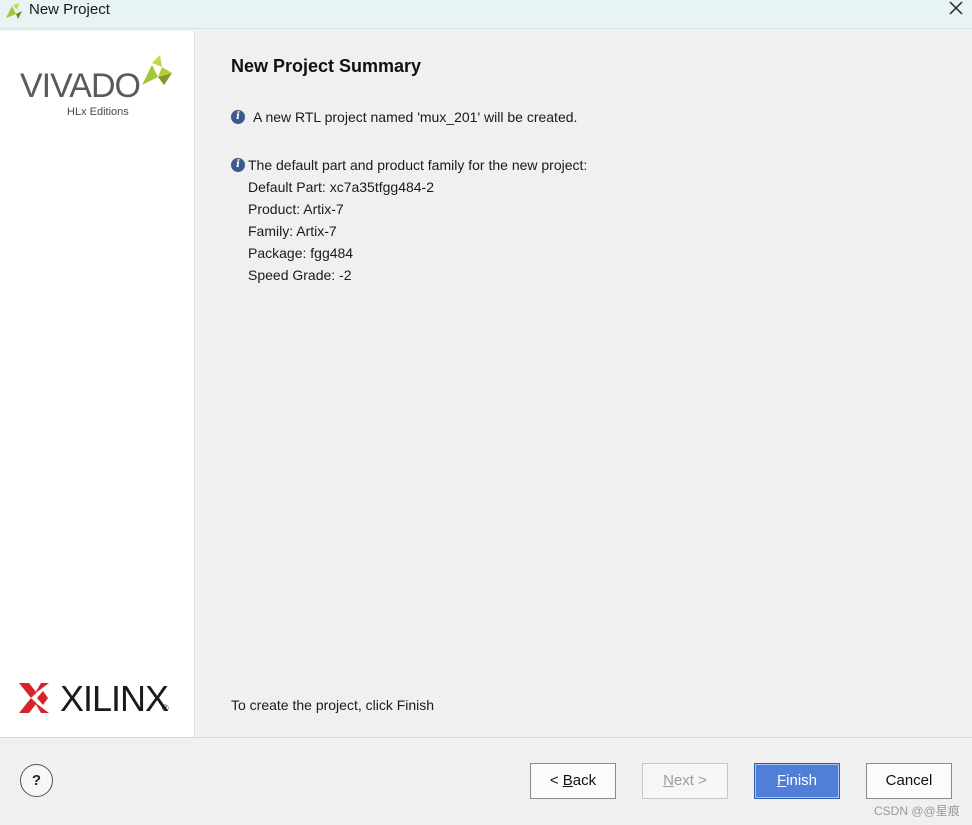 Image resolution: width=972 pixels, height=825 pixels. I want to click on vivado-logo-text: VIVADO, so click(80, 86).